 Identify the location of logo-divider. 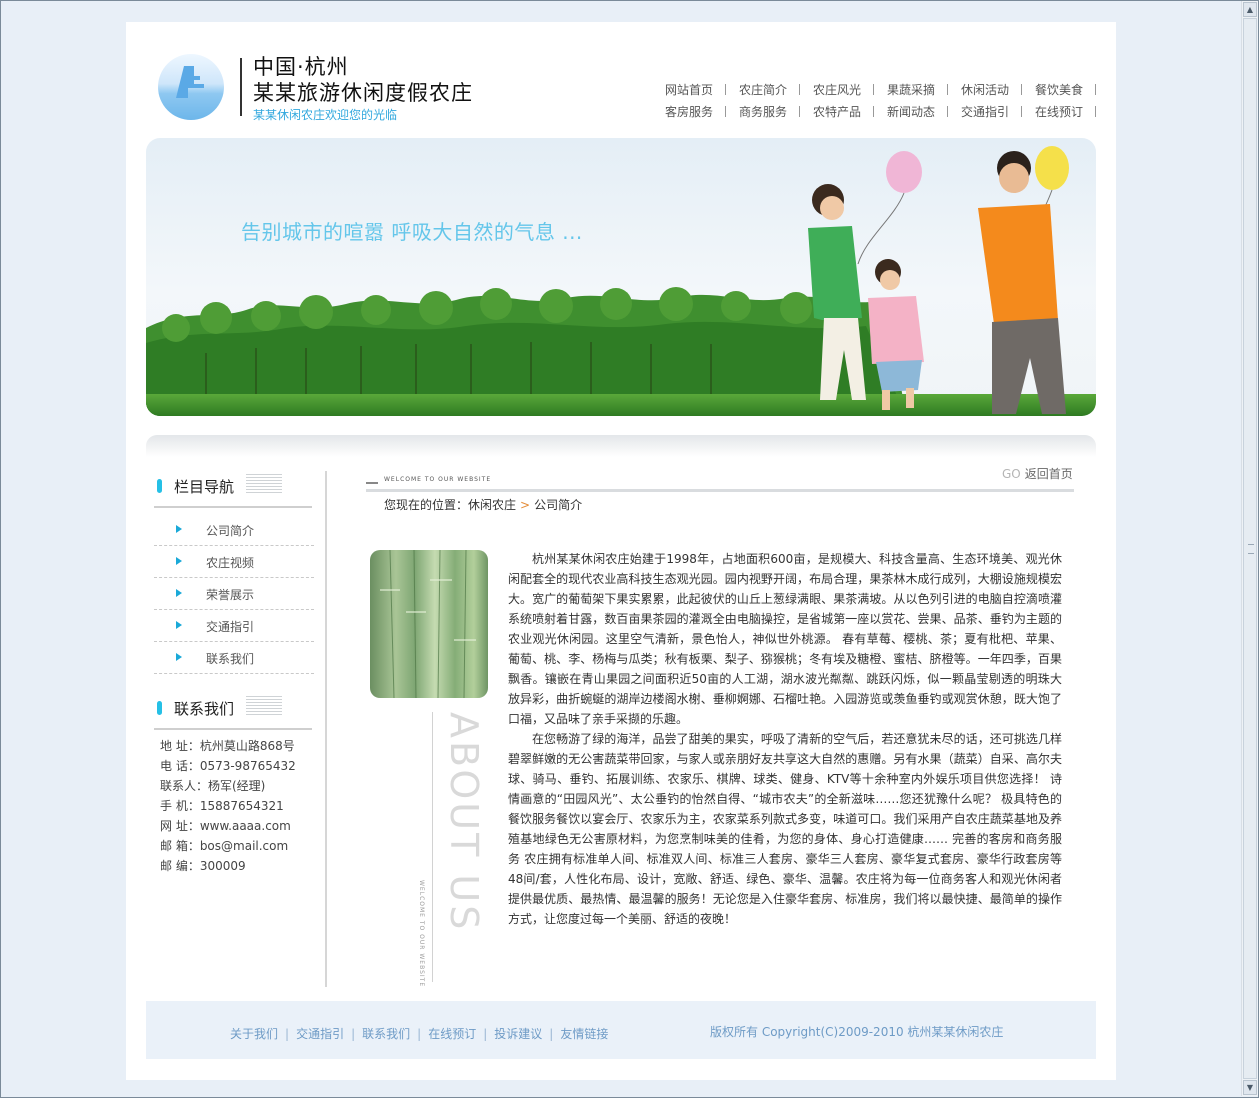
(241, 87).